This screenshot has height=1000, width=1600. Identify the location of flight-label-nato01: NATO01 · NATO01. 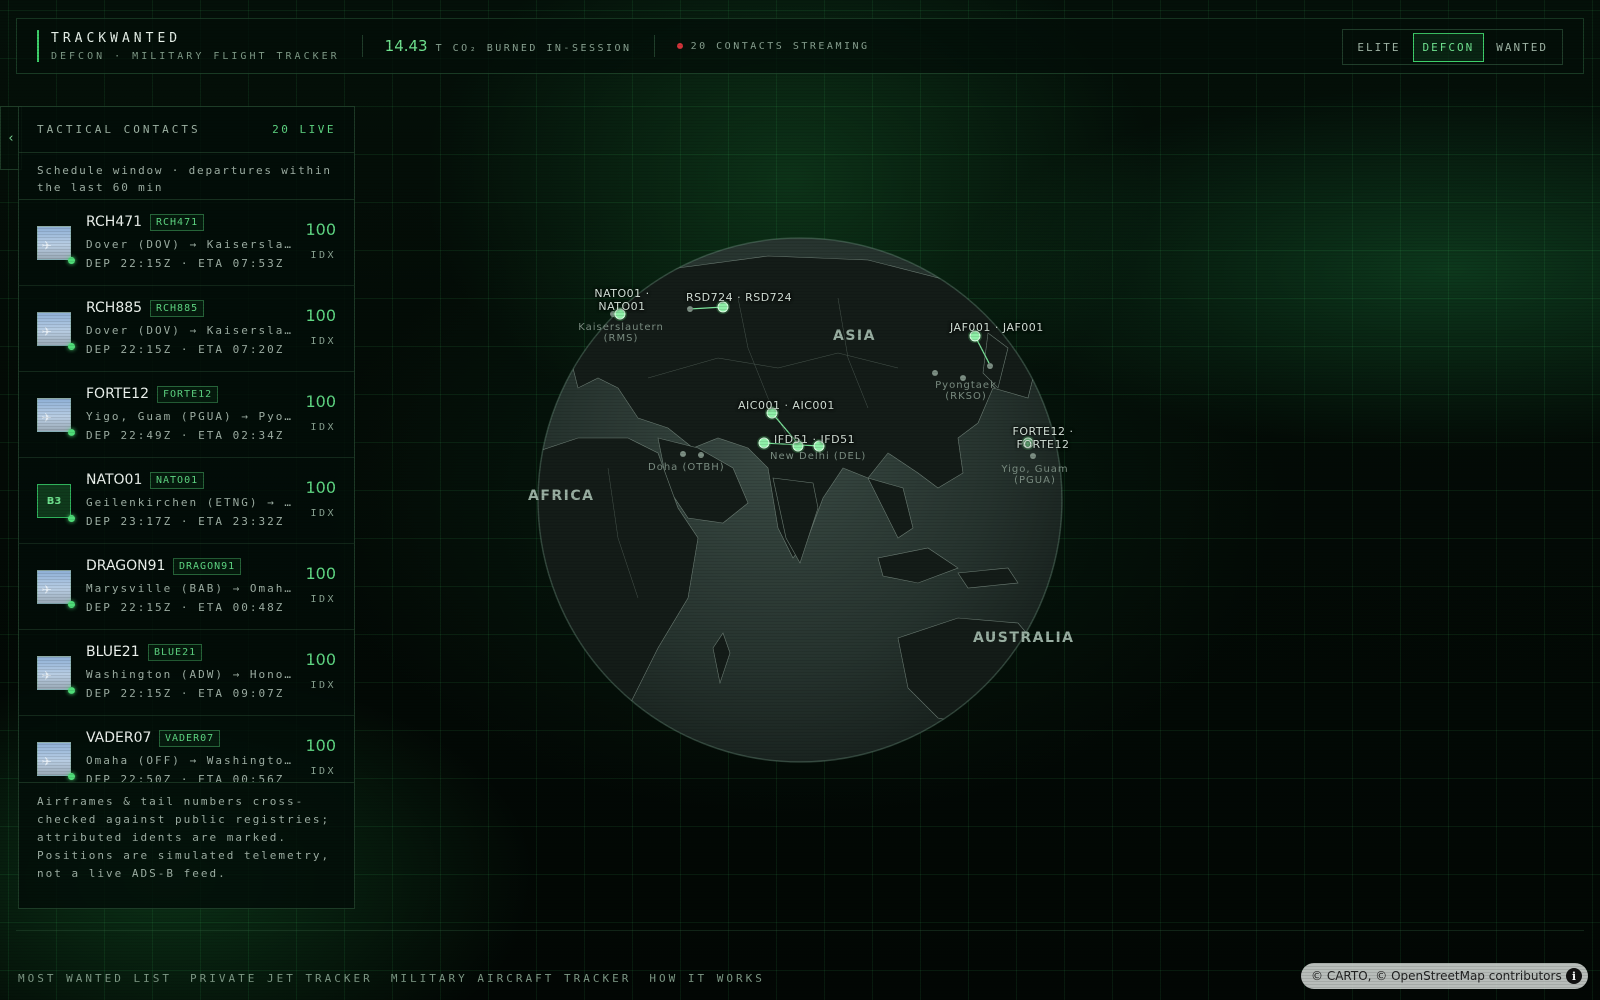
(622, 300).